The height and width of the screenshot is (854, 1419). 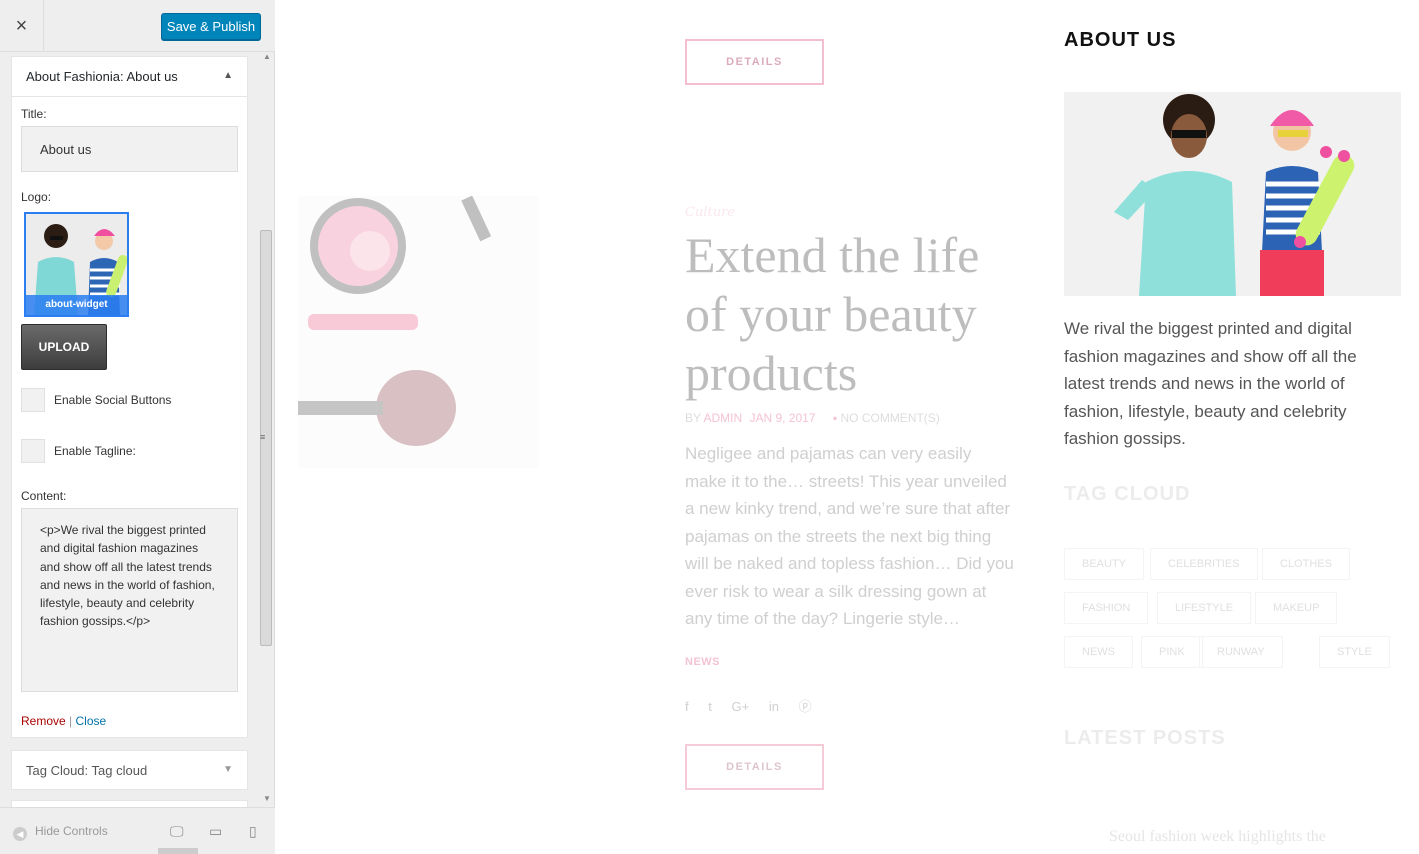 What do you see at coordinates (805, 706) in the screenshot?
I see `pinterest-icon: ⓟ` at bounding box center [805, 706].